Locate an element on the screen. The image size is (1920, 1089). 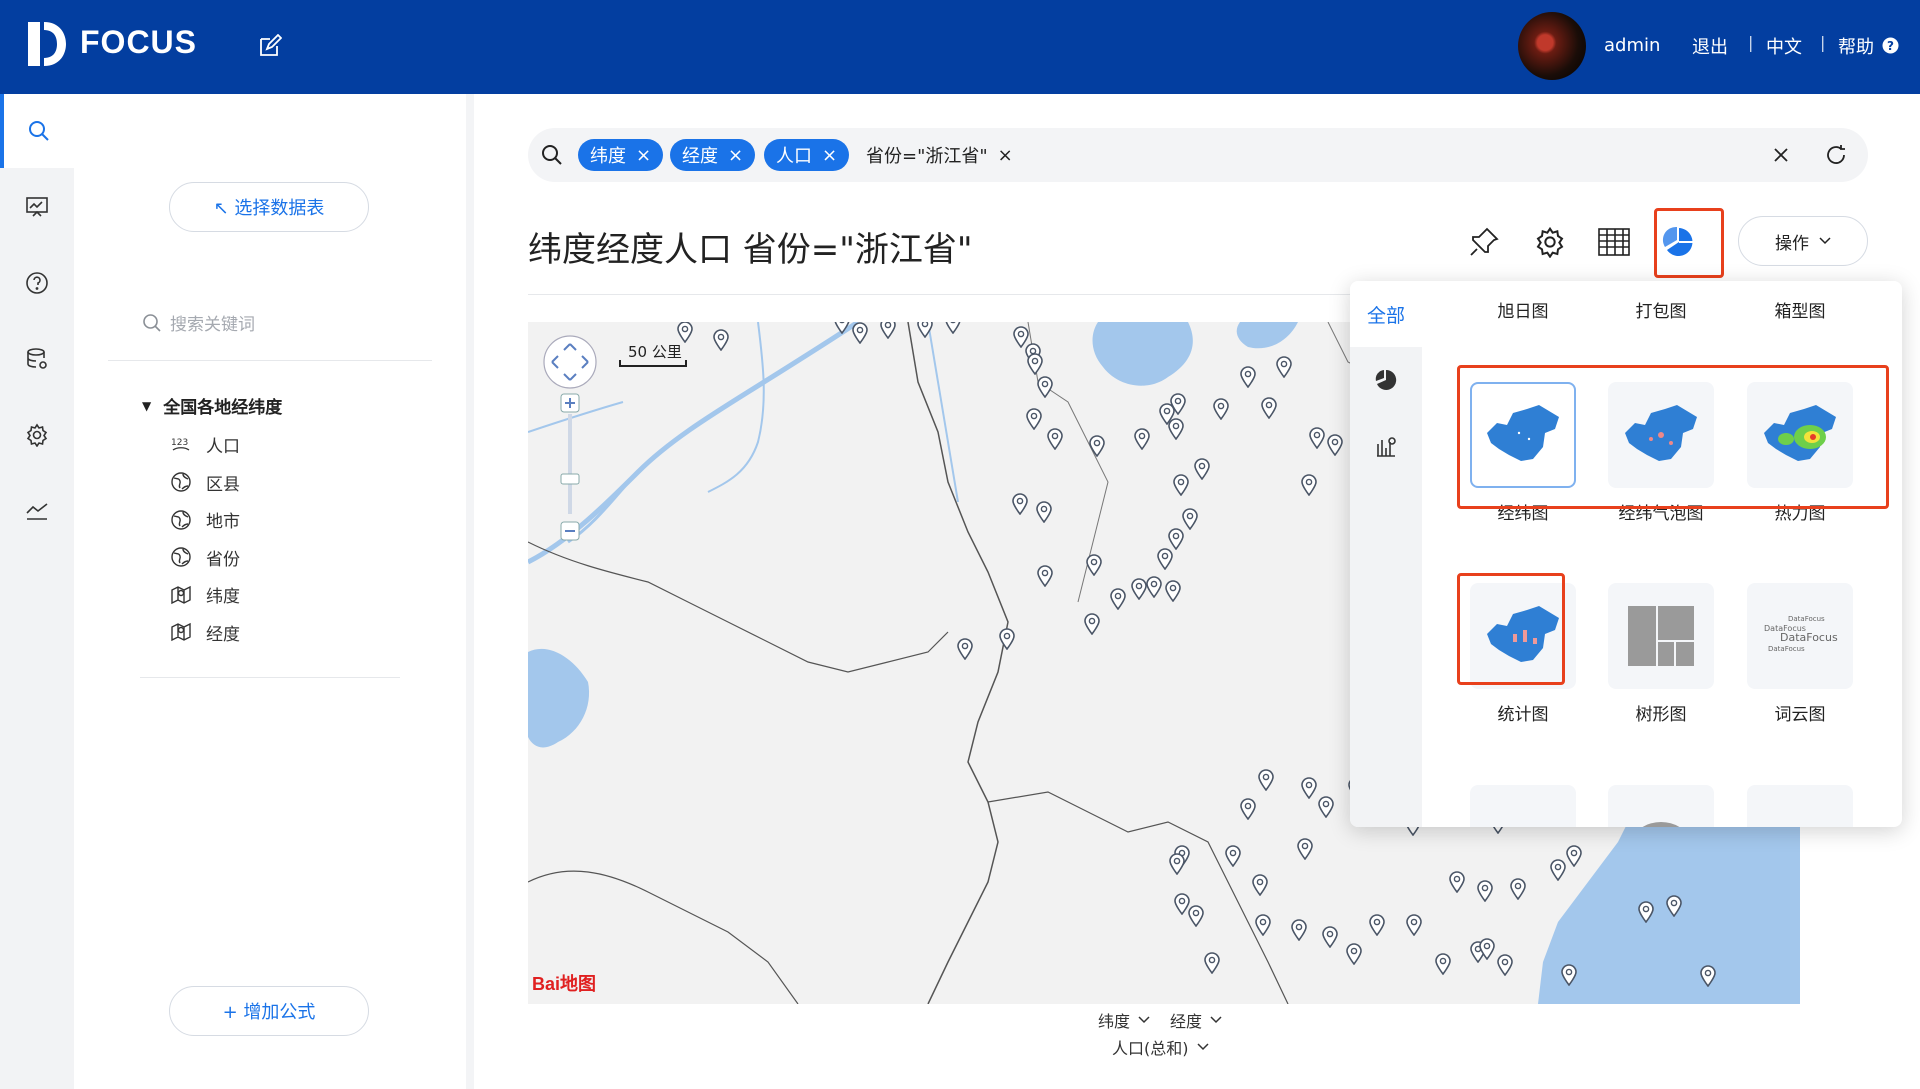
edit-icon is located at coordinates (270, 46).